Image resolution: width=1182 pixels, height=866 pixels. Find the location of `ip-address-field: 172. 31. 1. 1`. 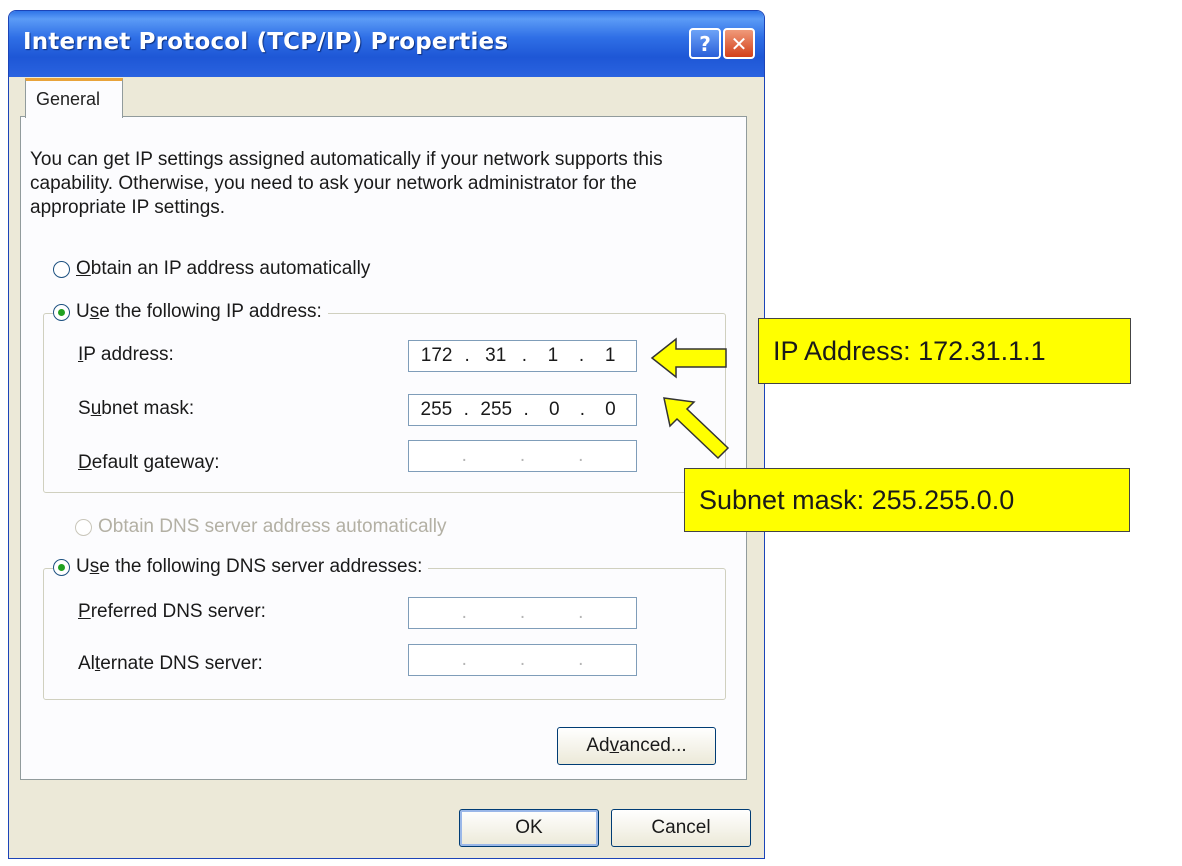

ip-address-field: 172. 31. 1. 1 is located at coordinates (522, 356).